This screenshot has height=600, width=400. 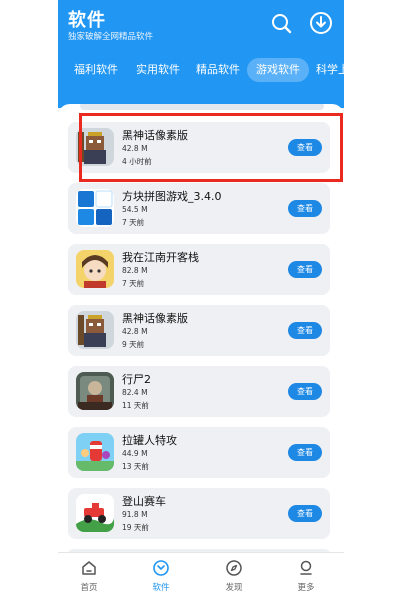 What do you see at coordinates (89, 588) in the screenshot?
I see `nav-home-label: 首页` at bounding box center [89, 588].